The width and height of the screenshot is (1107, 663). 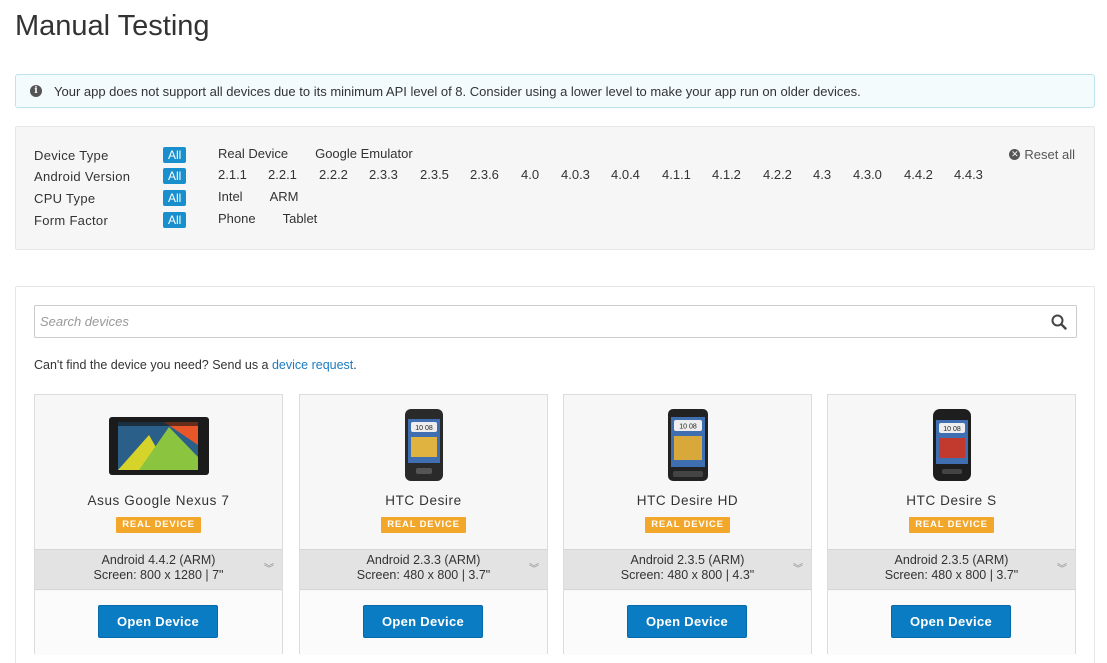 What do you see at coordinates (158, 500) in the screenshot?
I see `device-name: Asus Google Nexus 7` at bounding box center [158, 500].